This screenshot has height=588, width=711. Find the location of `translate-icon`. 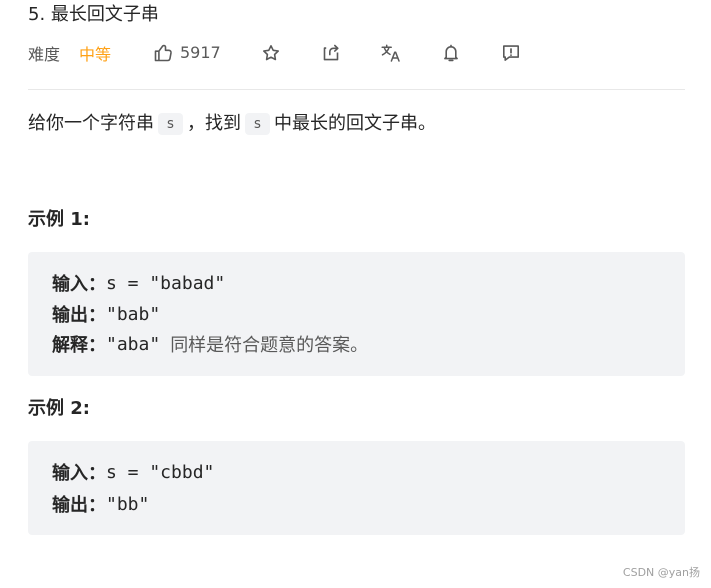

translate-icon is located at coordinates (391, 53).